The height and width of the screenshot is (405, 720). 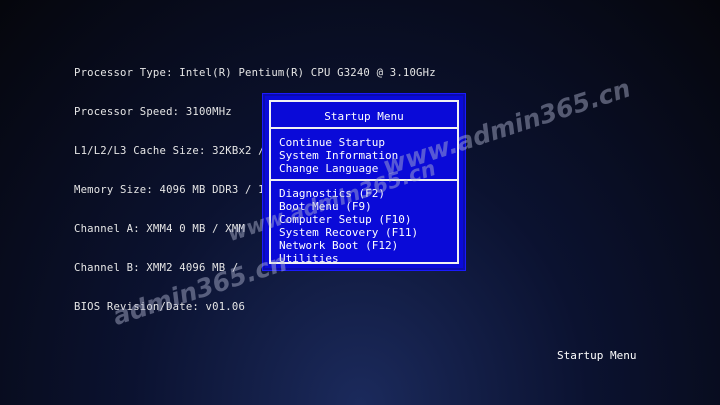 What do you see at coordinates (338, 168) in the screenshot?
I see `menu-item-change-language: Change Language` at bounding box center [338, 168].